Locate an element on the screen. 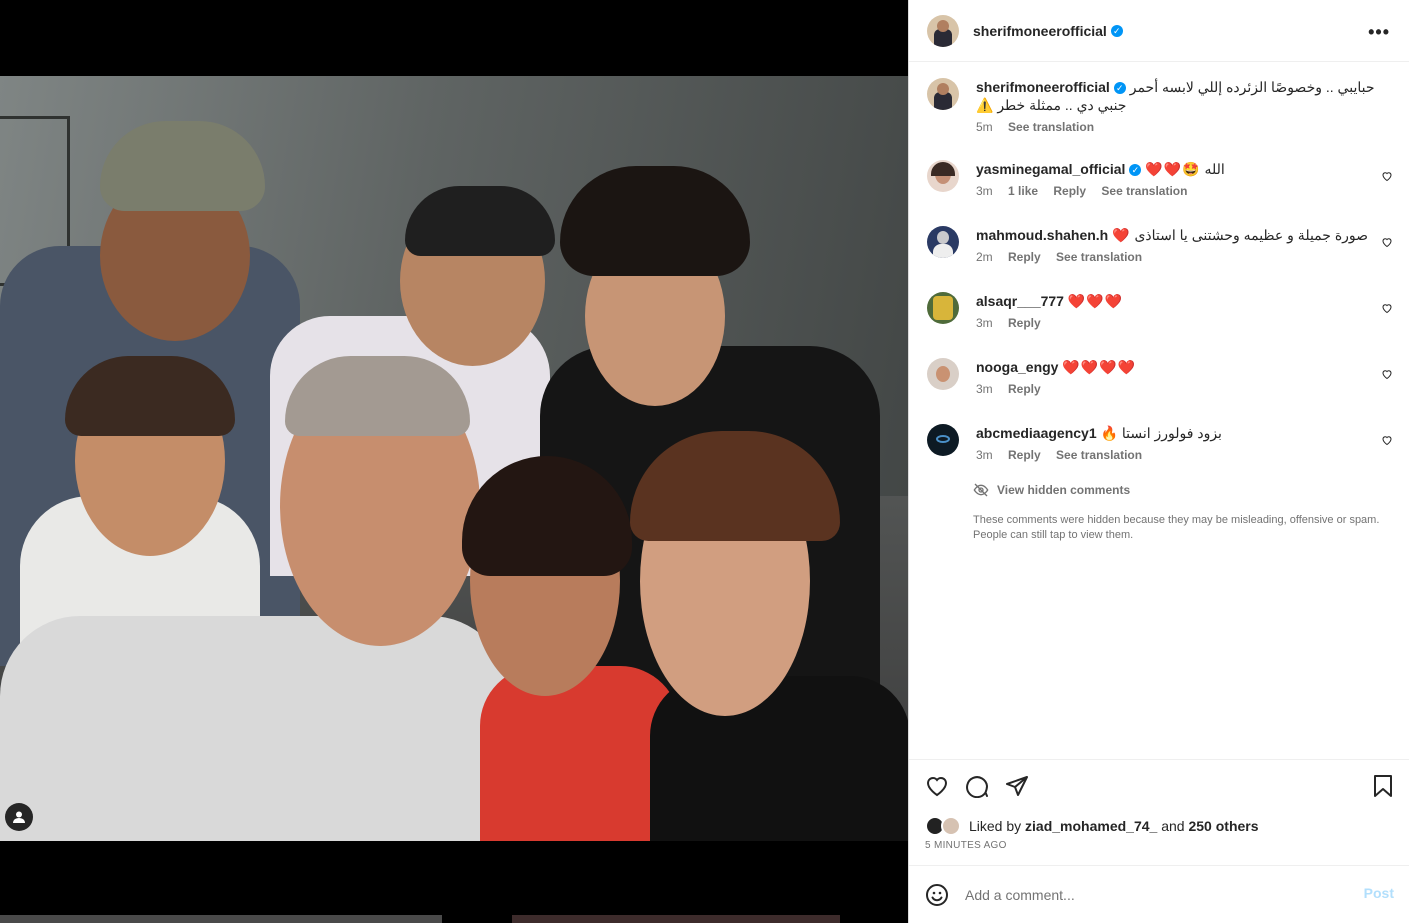 The height and width of the screenshot is (923, 1409). comment-emoji: 🔥 is located at coordinates (1109, 433).